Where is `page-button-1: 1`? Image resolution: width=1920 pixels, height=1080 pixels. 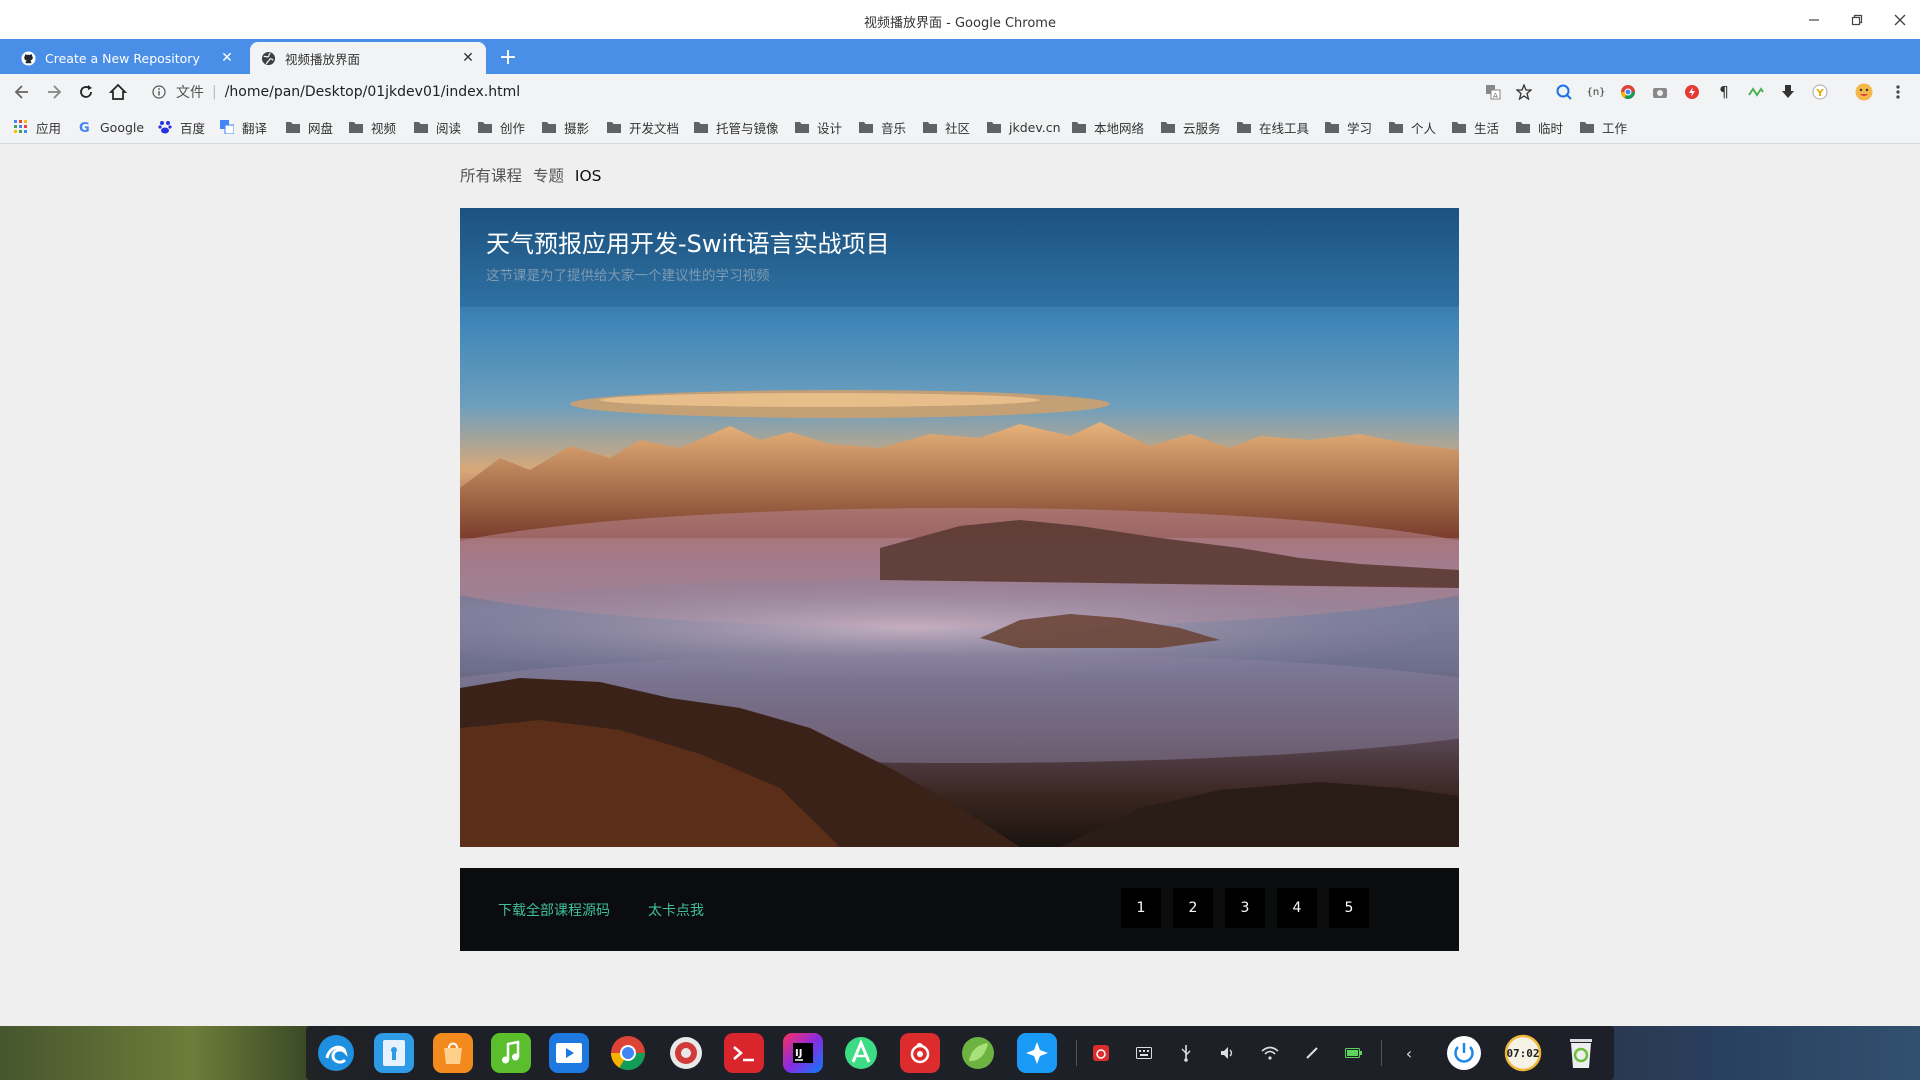
page-button-1: 1 is located at coordinates (1141, 908).